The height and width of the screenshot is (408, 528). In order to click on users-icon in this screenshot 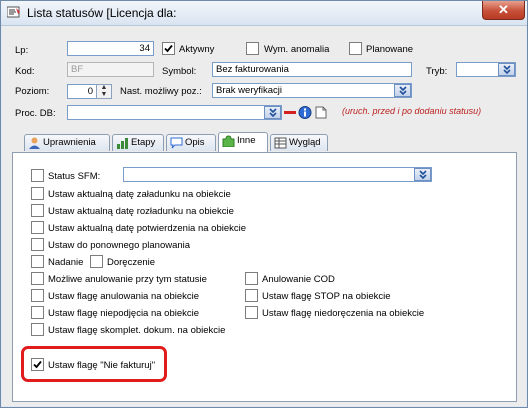, I will do `click(34, 143)`.